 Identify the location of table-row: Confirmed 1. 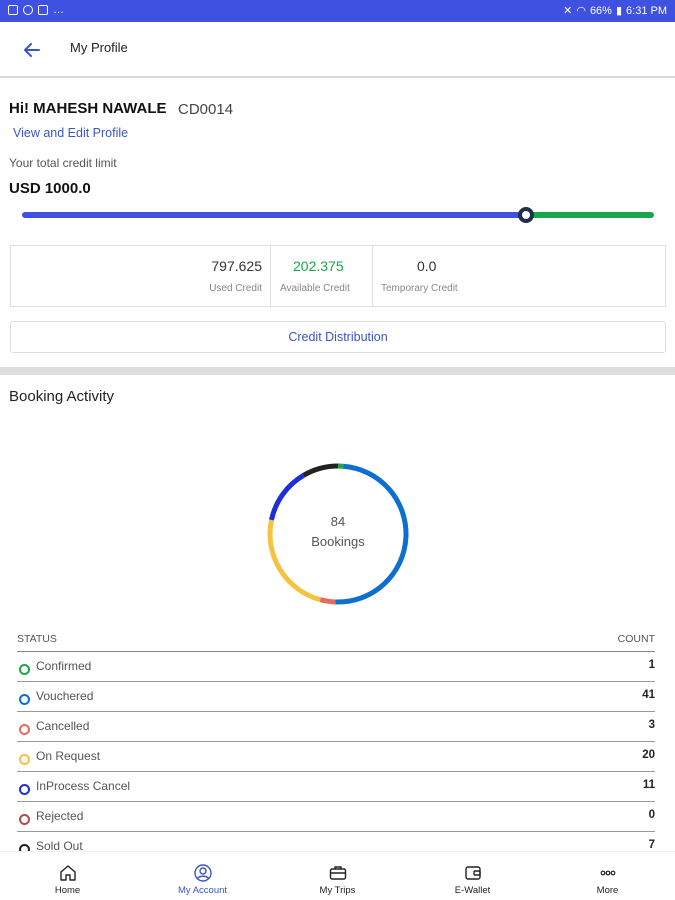
(336, 667).